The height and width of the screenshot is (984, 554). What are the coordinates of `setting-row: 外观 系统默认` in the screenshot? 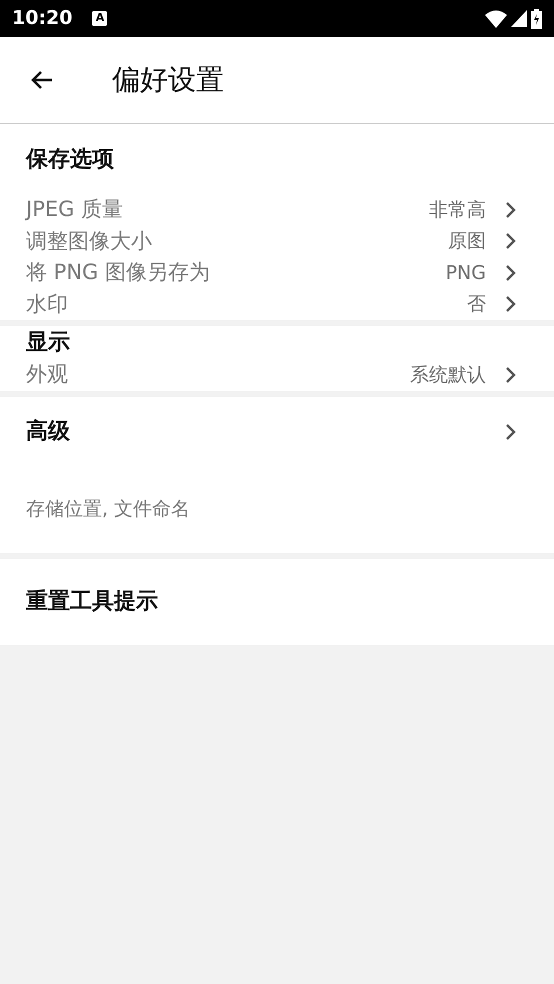 It's located at (277, 374).